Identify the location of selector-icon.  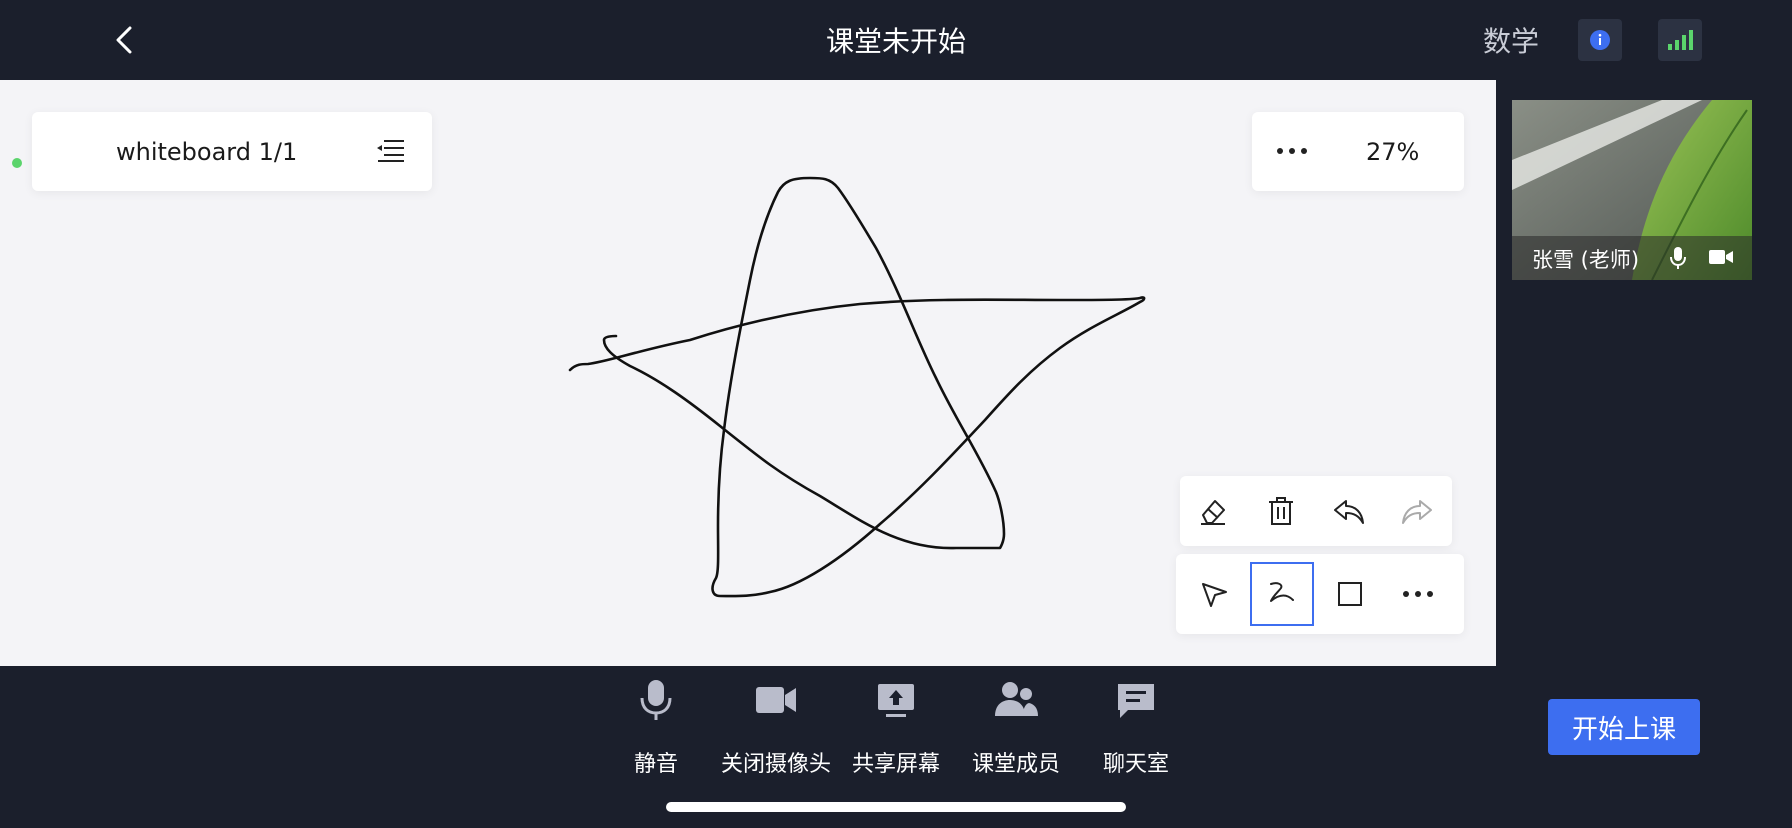
(1214, 595).